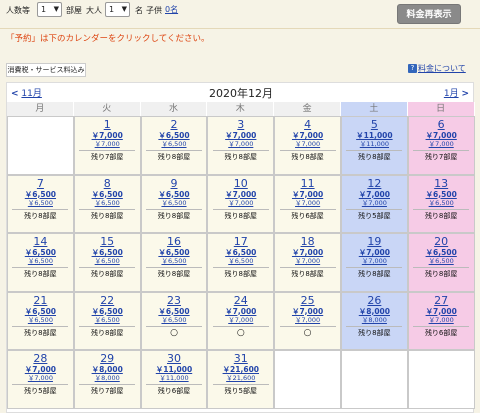 Image resolution: width=480 pixels, height=413 pixels. I want to click on day-number: 1, so click(107, 125).